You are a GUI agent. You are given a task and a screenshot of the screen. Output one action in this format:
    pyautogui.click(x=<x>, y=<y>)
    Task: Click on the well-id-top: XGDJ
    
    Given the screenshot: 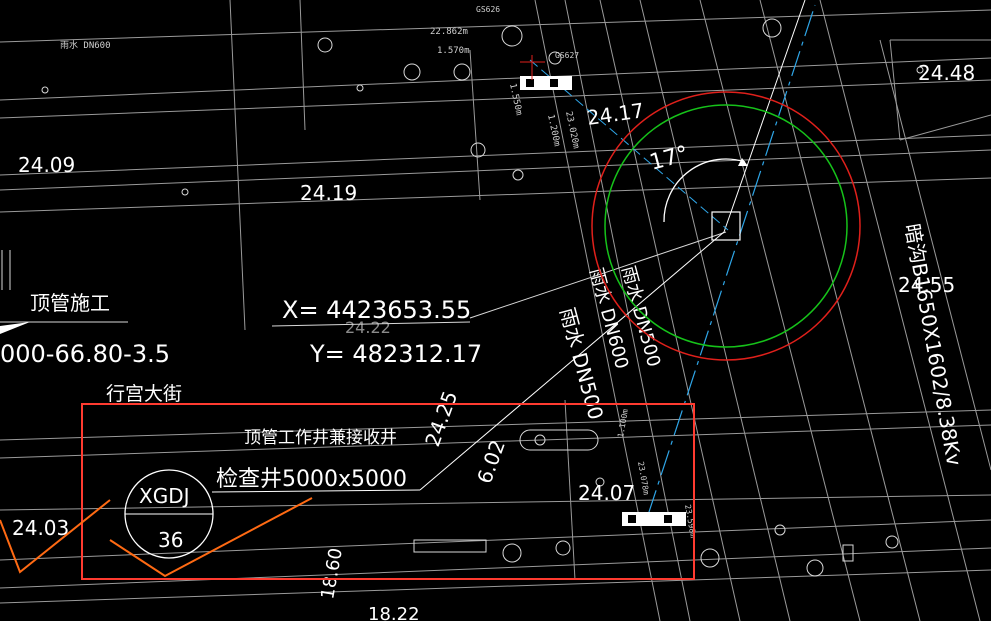 What is the action you would take?
    pyautogui.click(x=164, y=496)
    